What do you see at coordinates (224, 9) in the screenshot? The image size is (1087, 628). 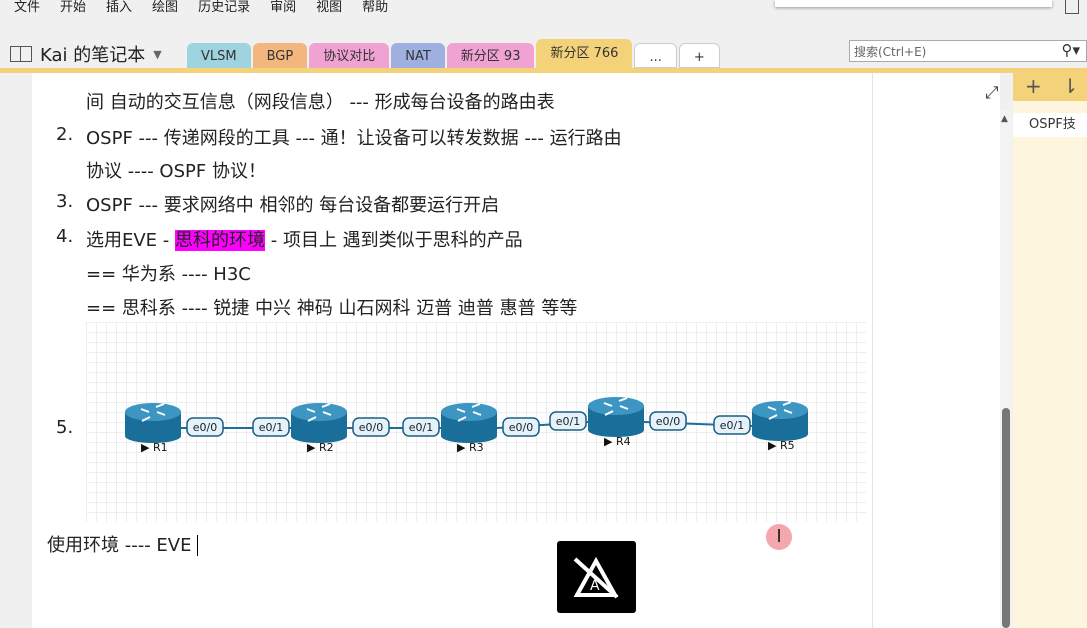 I see `menu-history: 历史记录` at bounding box center [224, 9].